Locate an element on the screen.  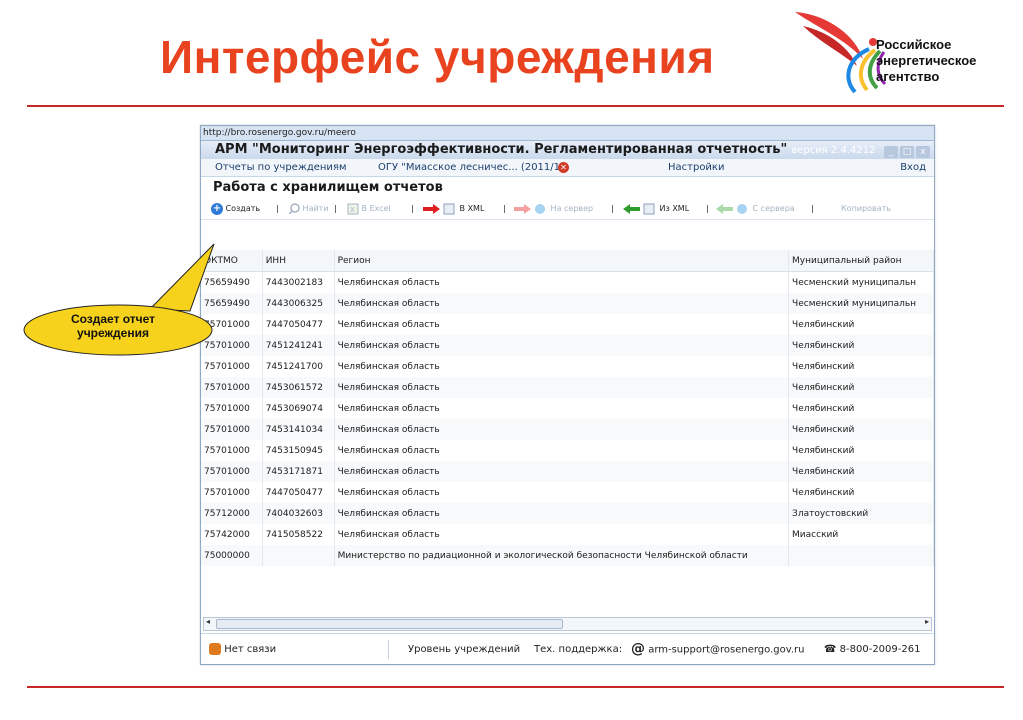
horizontal-scrollbar: ◂ ▸ is located at coordinates (567, 624).